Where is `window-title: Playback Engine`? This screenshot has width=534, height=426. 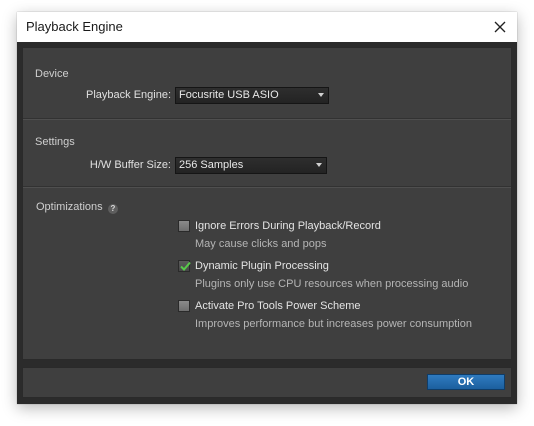
window-title: Playback Engine is located at coordinates (74, 26).